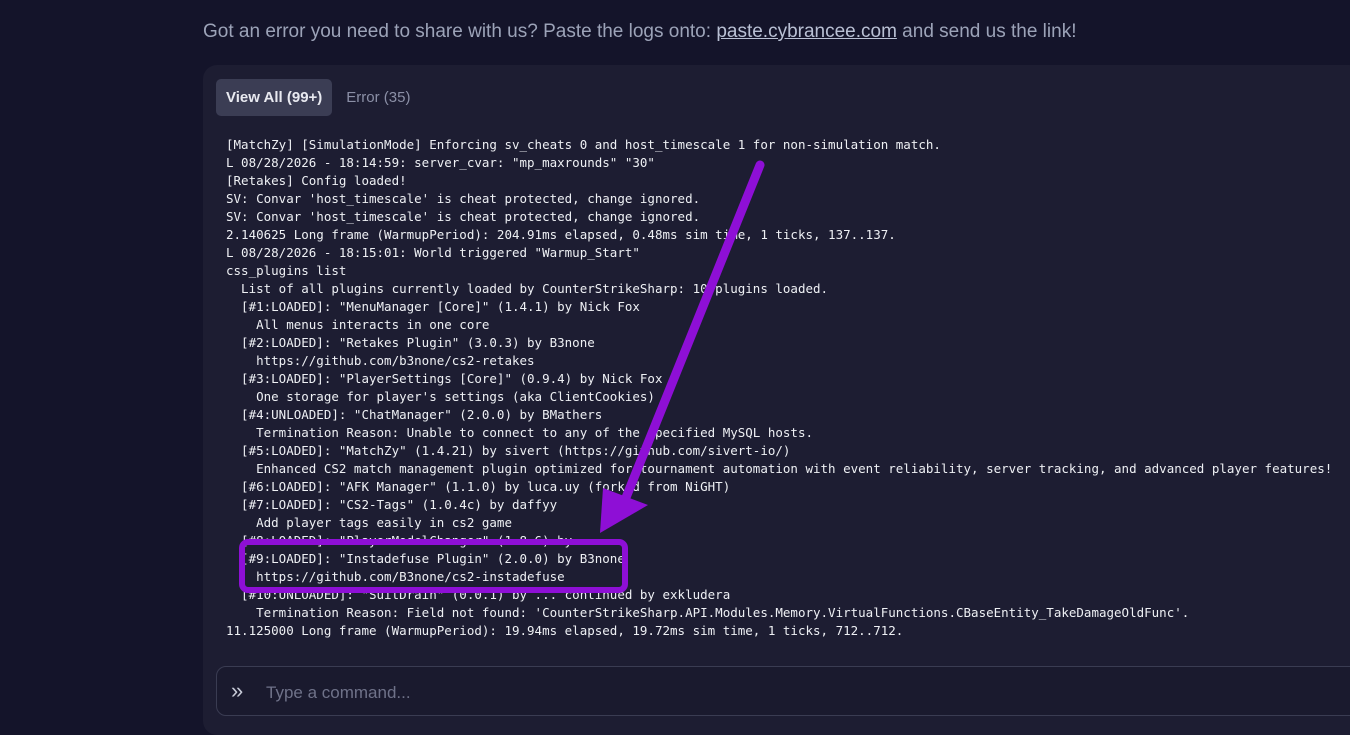  What do you see at coordinates (369, 522) in the screenshot?
I see `log-line: Add player tags easily in cs2 game` at bounding box center [369, 522].